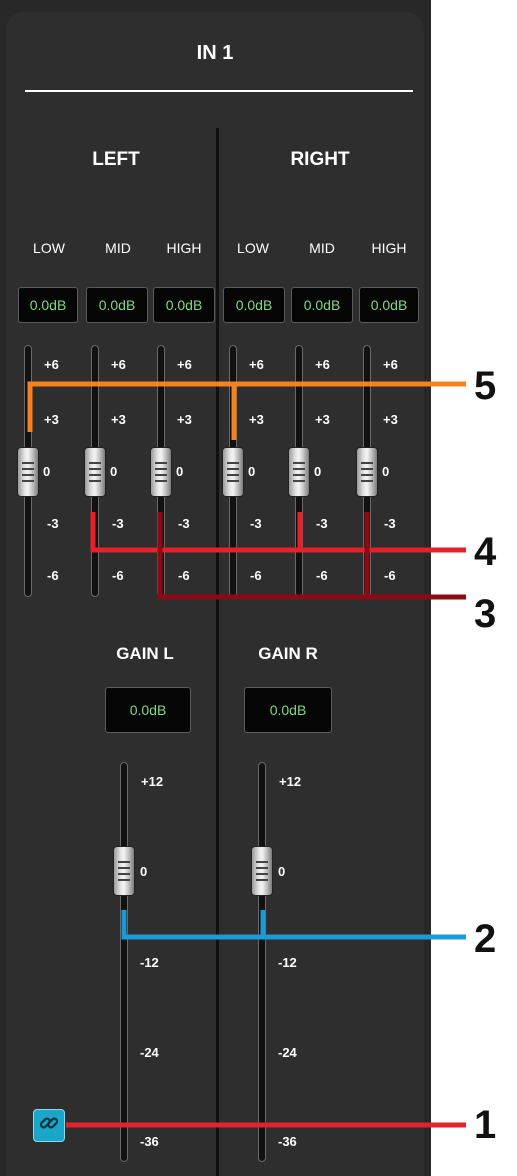  I want to click on callout-number-5: 5, so click(485, 386).